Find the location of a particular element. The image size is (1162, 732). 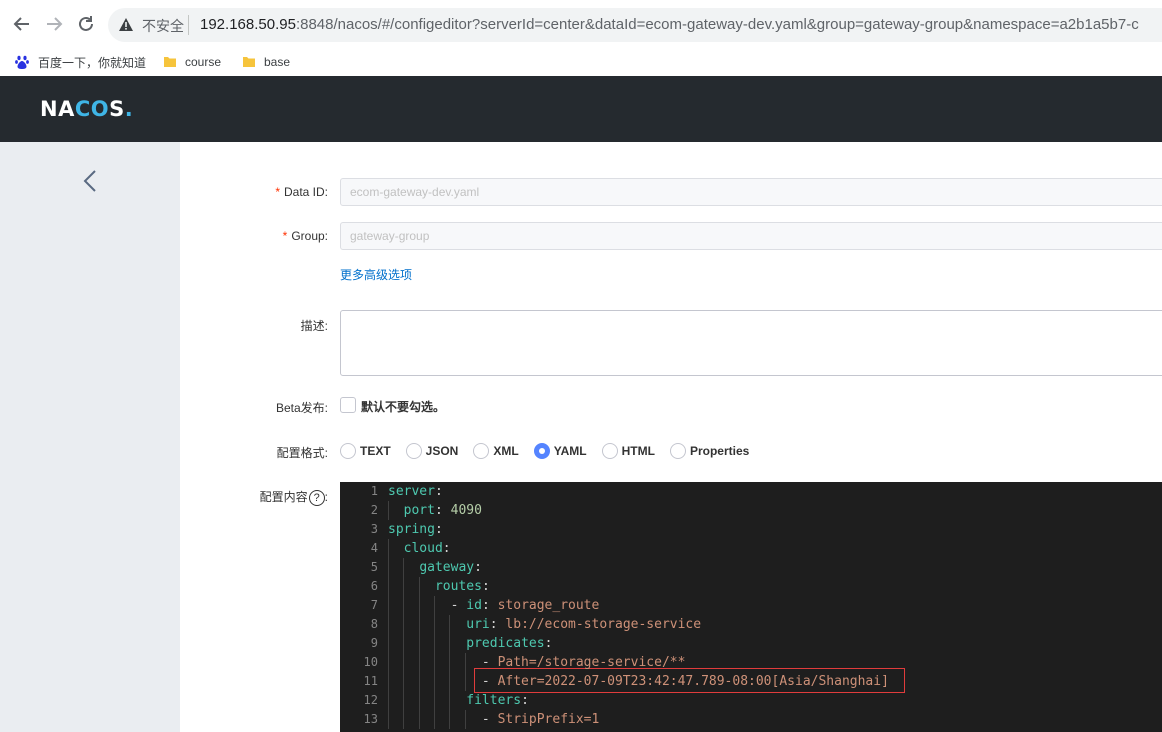

radio-circle is located at coordinates (348, 451).